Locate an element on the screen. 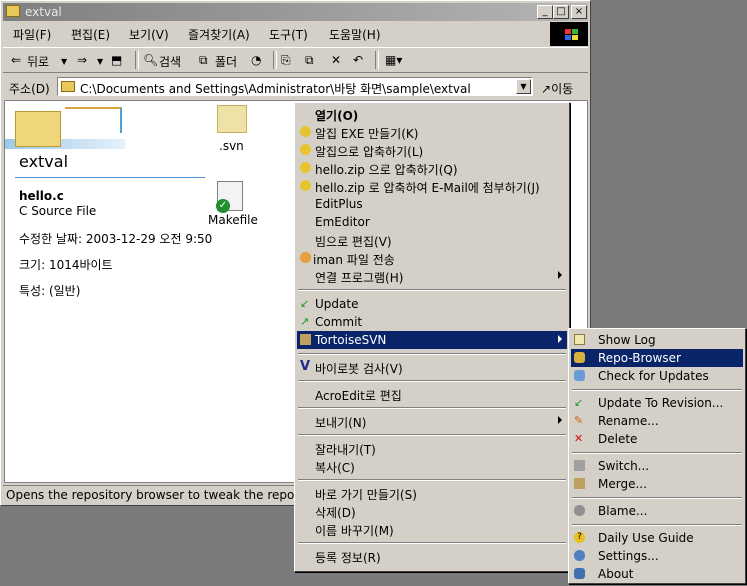 This screenshot has width=747, height=586. menu-item-copy: 복사(C) is located at coordinates (432, 466).